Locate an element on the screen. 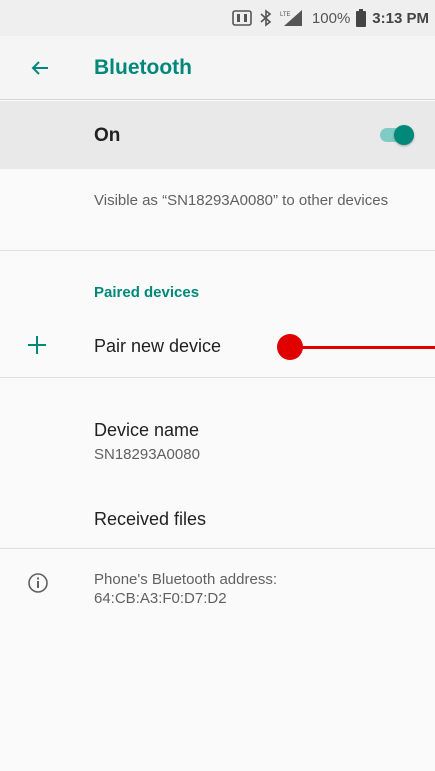  bluetooth-toggle-row: On is located at coordinates (217, 135).